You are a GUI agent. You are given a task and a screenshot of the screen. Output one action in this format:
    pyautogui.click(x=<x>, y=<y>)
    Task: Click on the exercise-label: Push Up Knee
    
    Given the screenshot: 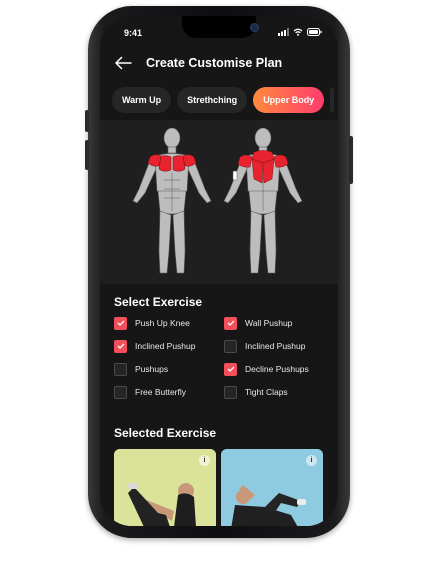 What is the action you would take?
    pyautogui.click(x=162, y=323)
    